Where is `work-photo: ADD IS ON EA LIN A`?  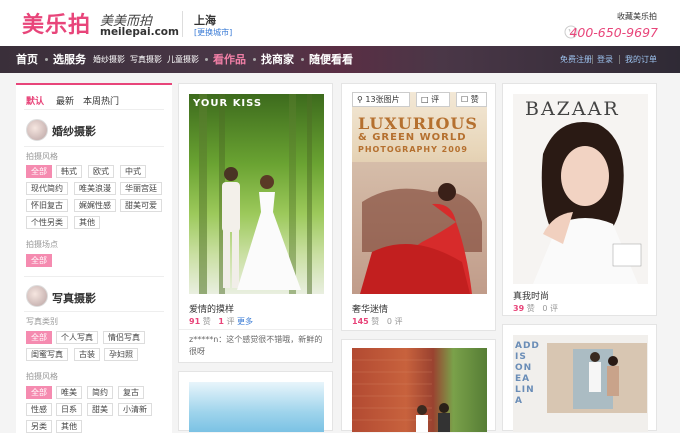
work-photo: ADD IS ON EA LIN A is located at coordinates (580, 383).